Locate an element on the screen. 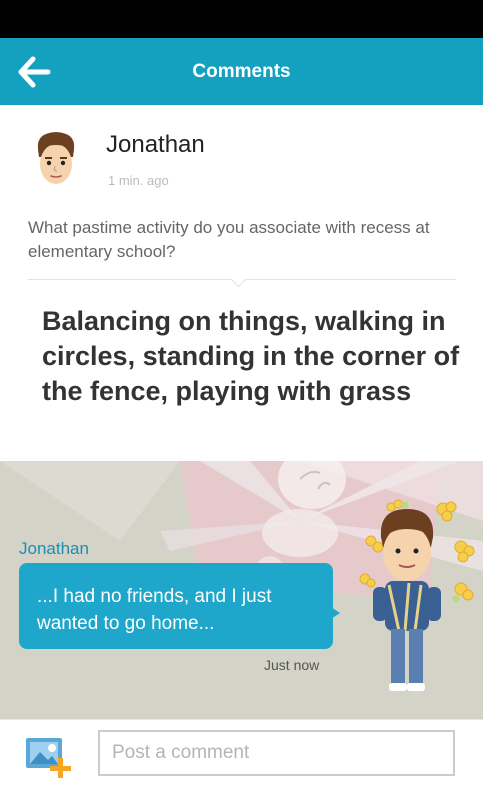 Image resolution: width=483 pixels, height=788 pixels. post-header: Jonathan 1 min. ago is located at coordinates (241, 152).